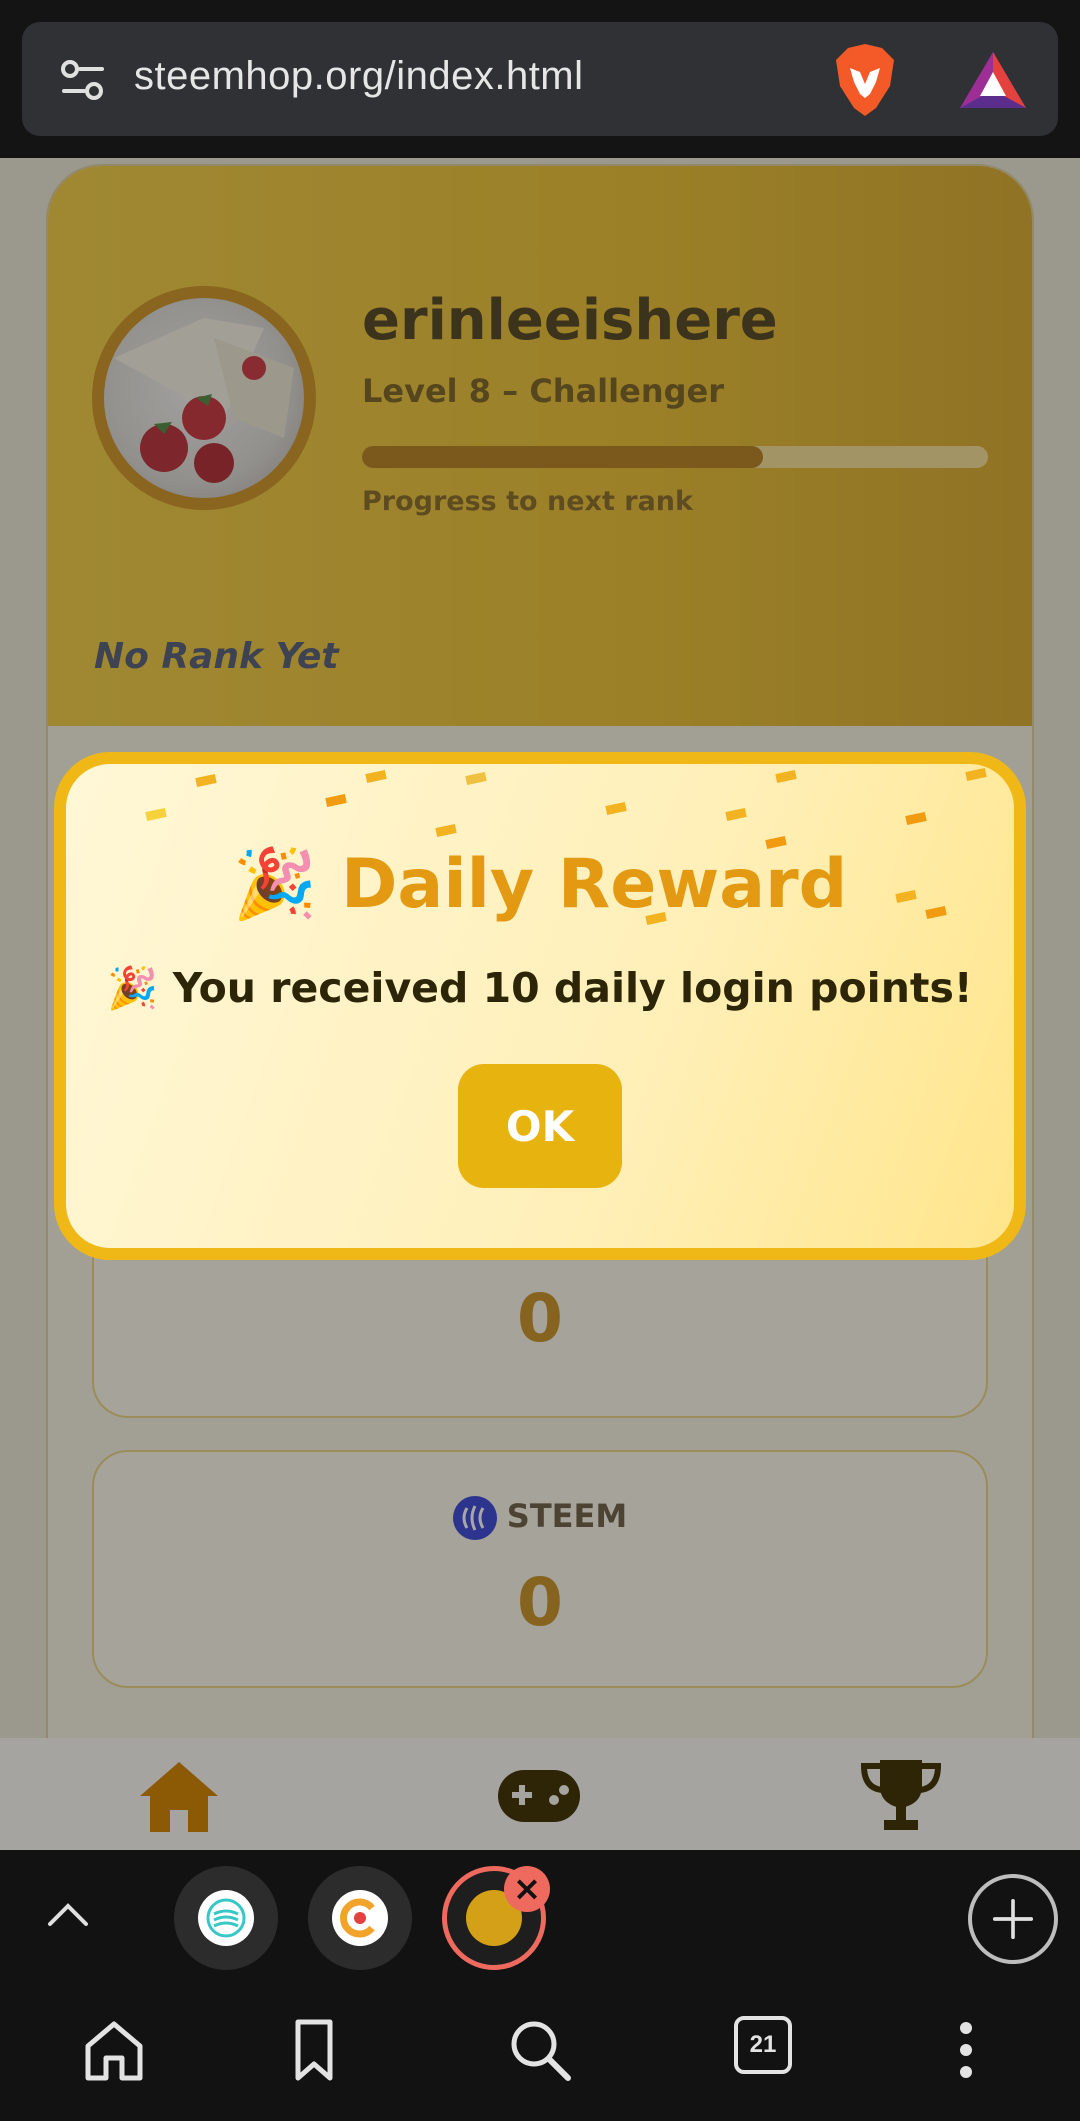 The width and height of the screenshot is (1080, 2121). I want to click on steem-stat-card: STEEM 0, so click(540, 1569).